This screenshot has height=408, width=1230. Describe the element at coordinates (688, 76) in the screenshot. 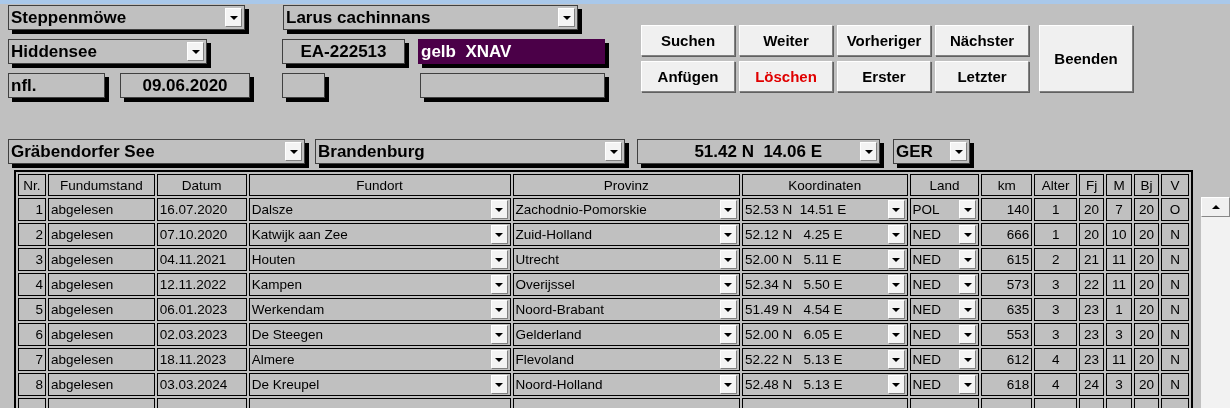

I see `action-button: Anfügen` at that location.